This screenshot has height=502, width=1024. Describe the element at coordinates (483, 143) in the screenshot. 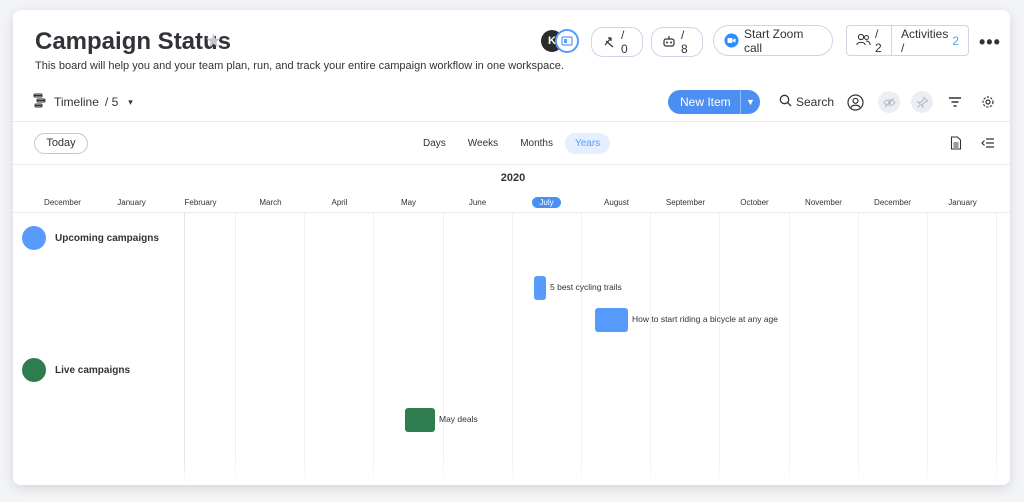

I see `scale-weeks: Weeks` at that location.